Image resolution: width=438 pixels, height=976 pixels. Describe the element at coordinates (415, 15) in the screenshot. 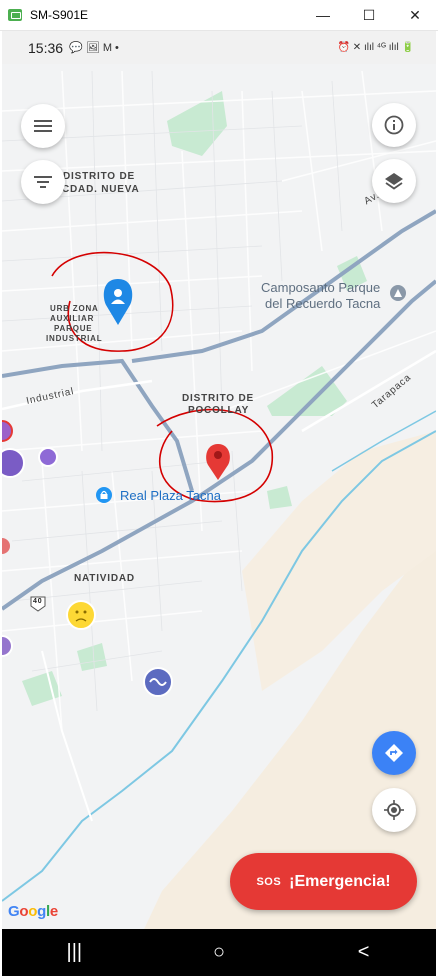

I see `close-button: ✕` at that location.